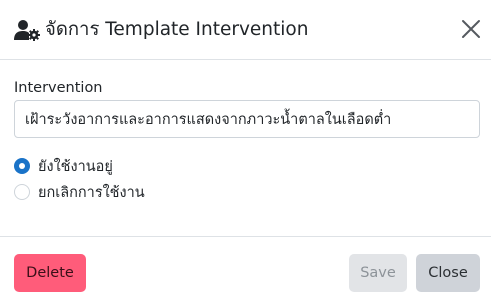  I want to click on status-option-cancelled: ยกเลิกการใช้งาน, so click(79, 192).